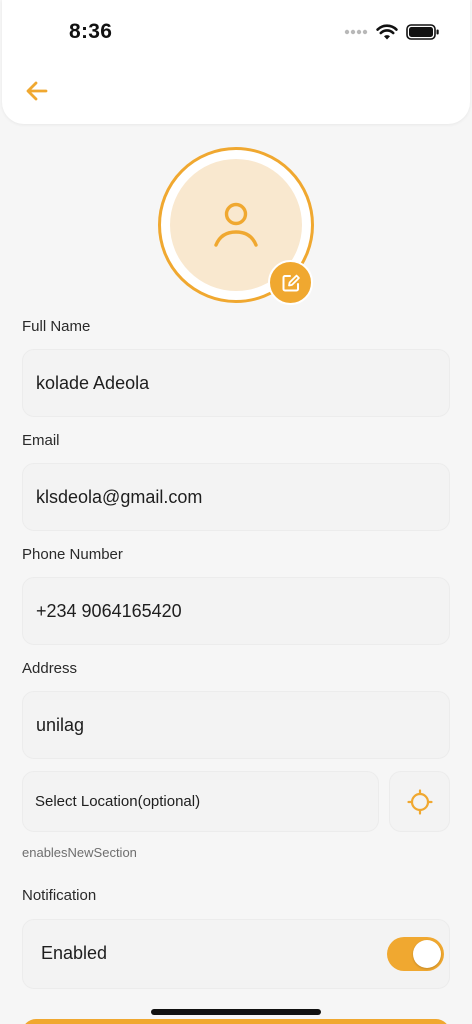 This screenshot has height=1024, width=472. What do you see at coordinates (118, 801) in the screenshot?
I see `select-location-placeholder: Select Location(optional)` at bounding box center [118, 801].